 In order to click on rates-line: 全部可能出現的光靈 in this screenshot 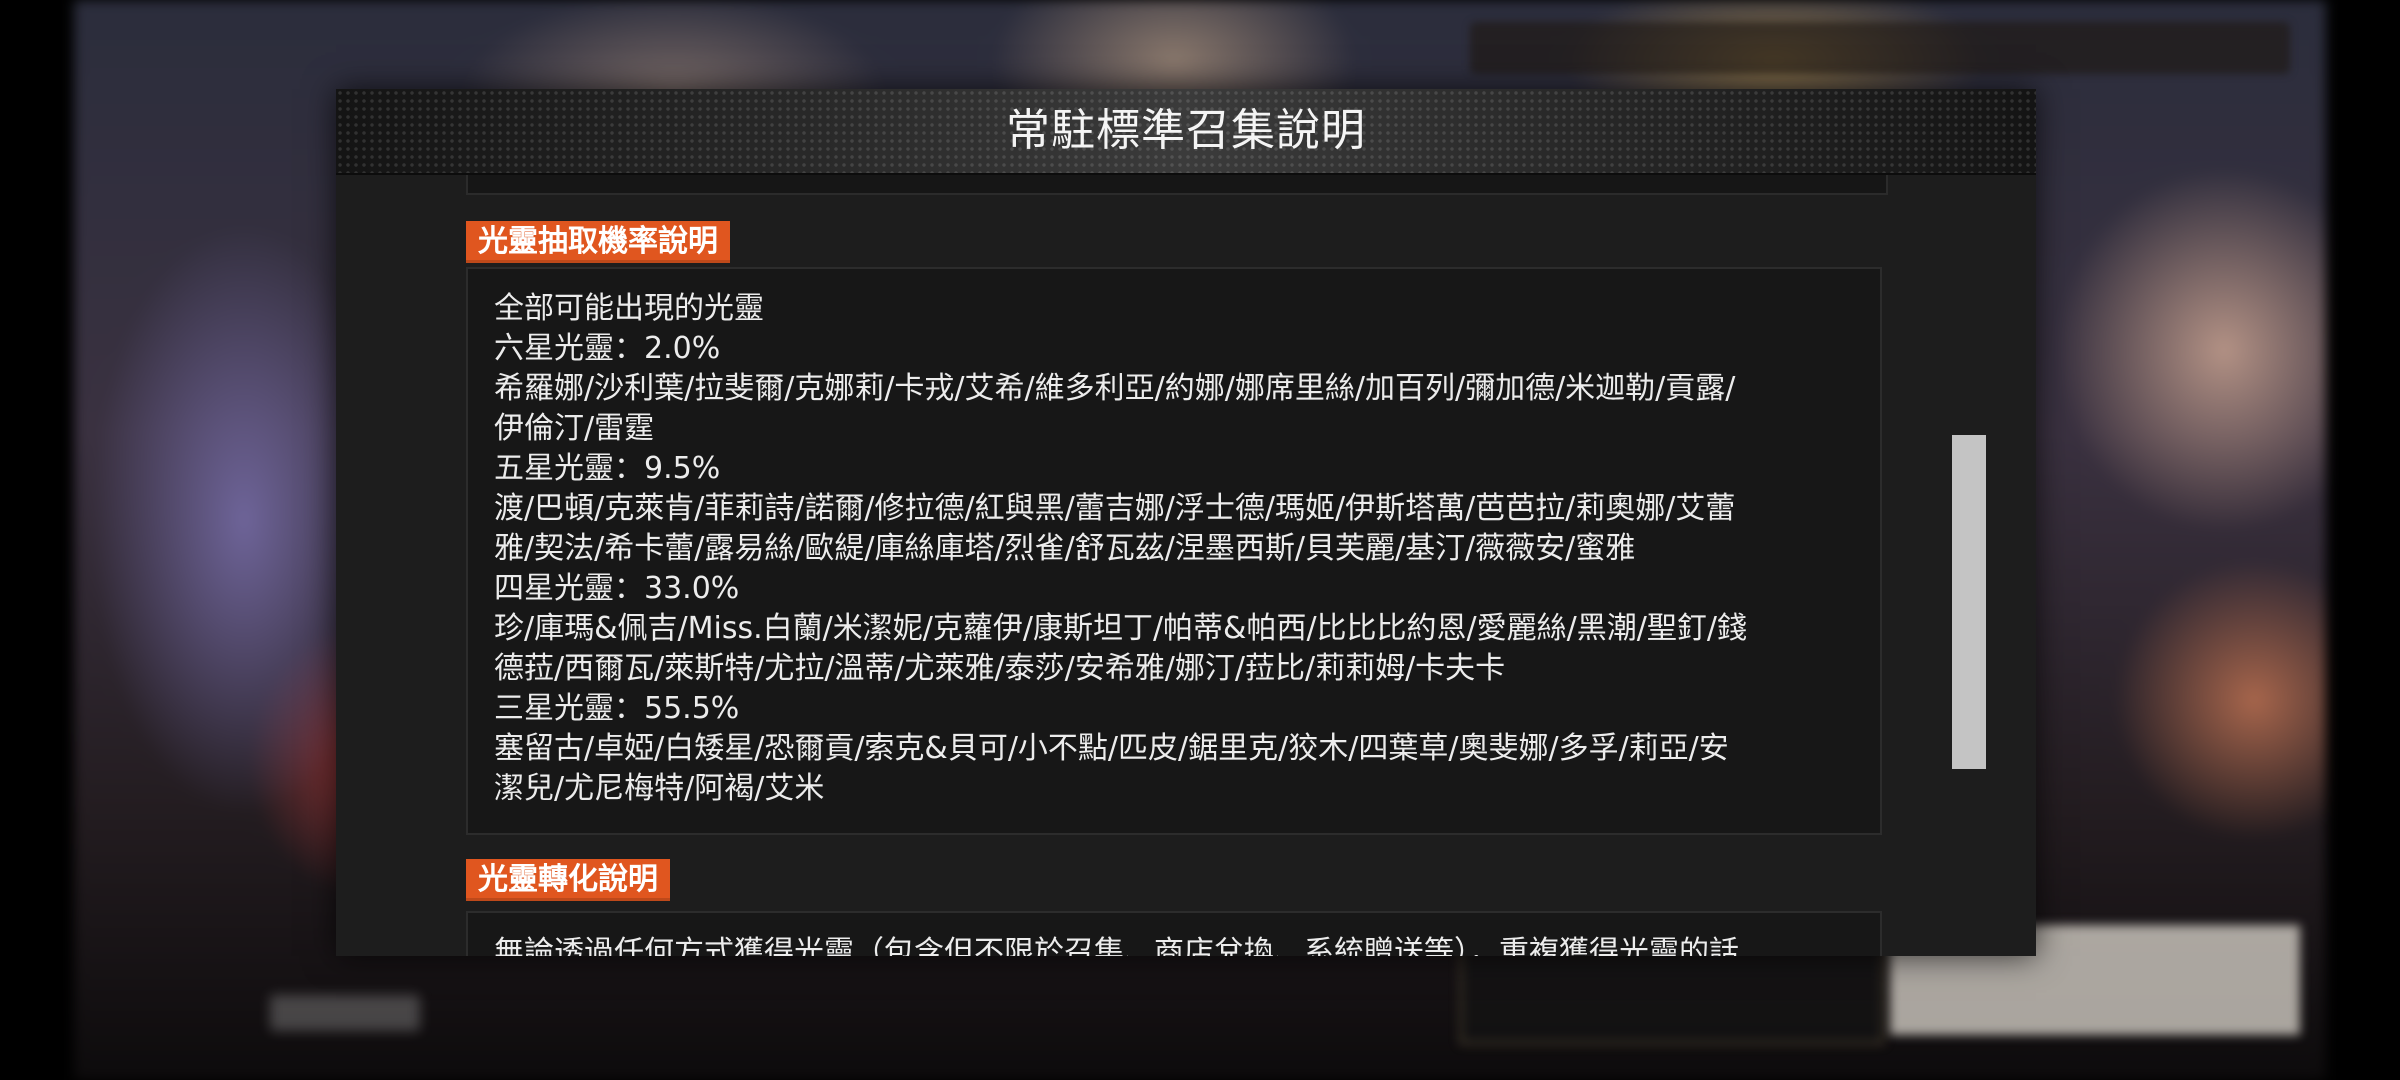, I will do `click(629, 308)`.